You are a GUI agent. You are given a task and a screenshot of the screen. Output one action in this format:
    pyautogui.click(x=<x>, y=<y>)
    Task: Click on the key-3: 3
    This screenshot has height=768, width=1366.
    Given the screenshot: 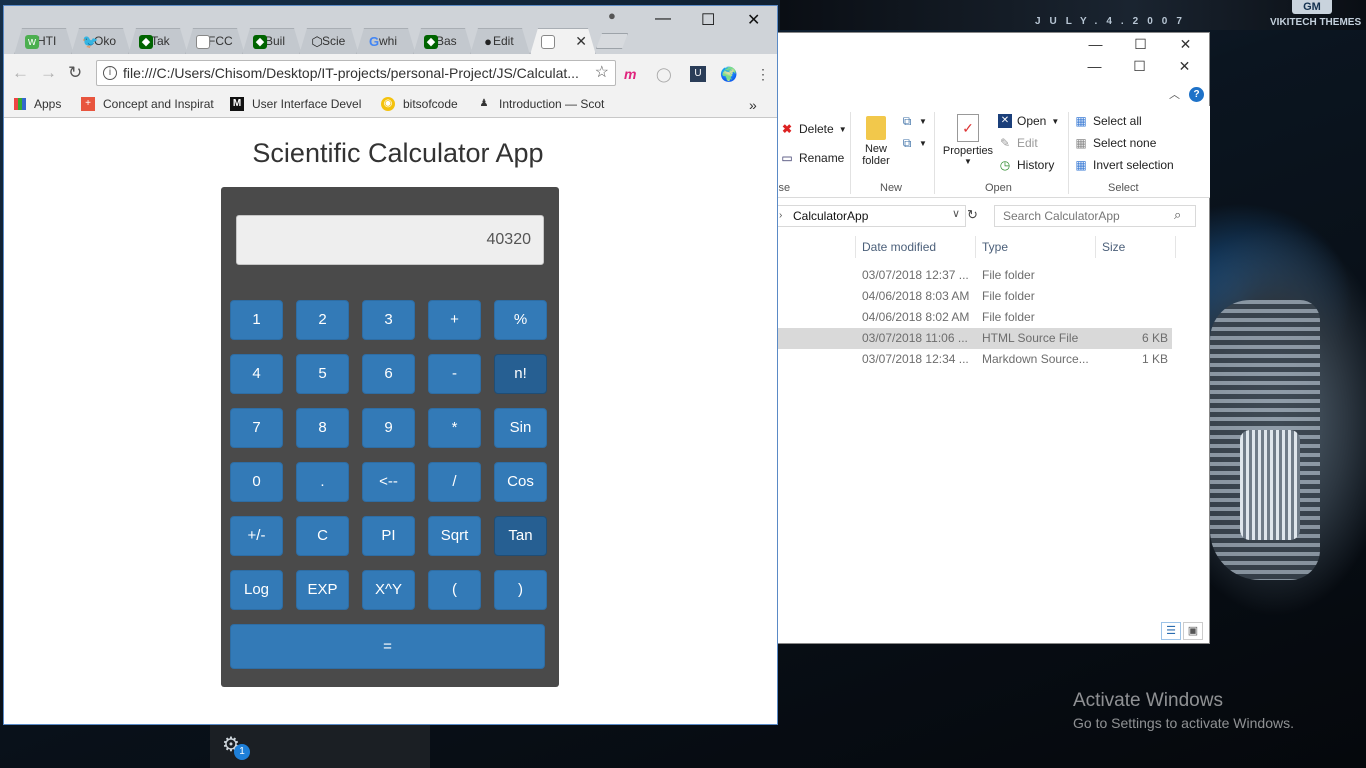 What is the action you would take?
    pyautogui.click(x=388, y=320)
    